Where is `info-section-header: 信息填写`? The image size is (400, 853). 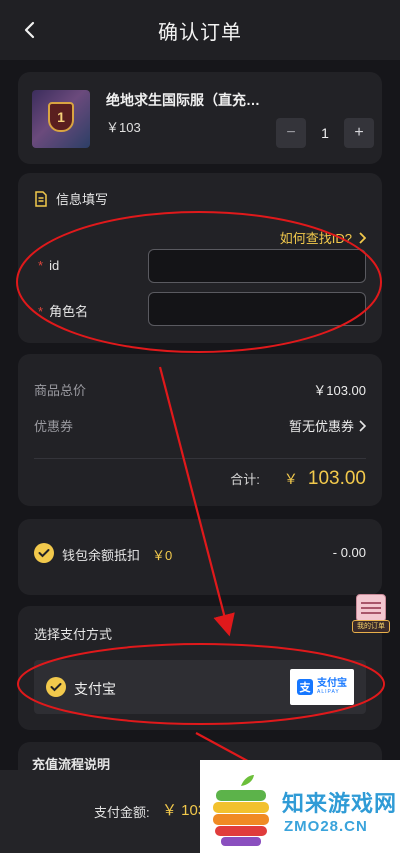
info-section-header: 信息填写 is located at coordinates (71, 198).